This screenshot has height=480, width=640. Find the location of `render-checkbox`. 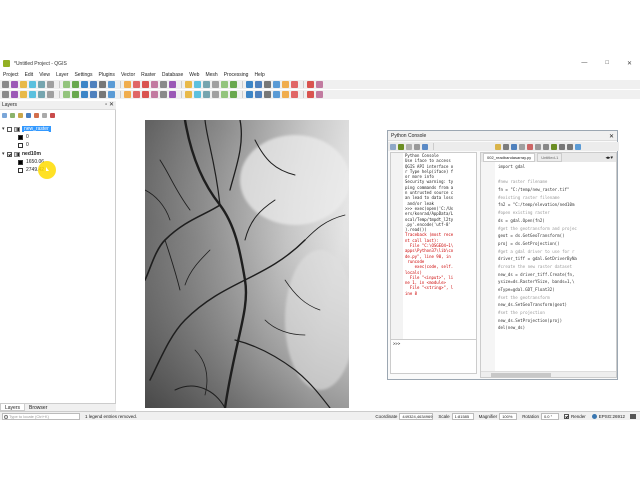

render-checkbox is located at coordinates (566, 416).